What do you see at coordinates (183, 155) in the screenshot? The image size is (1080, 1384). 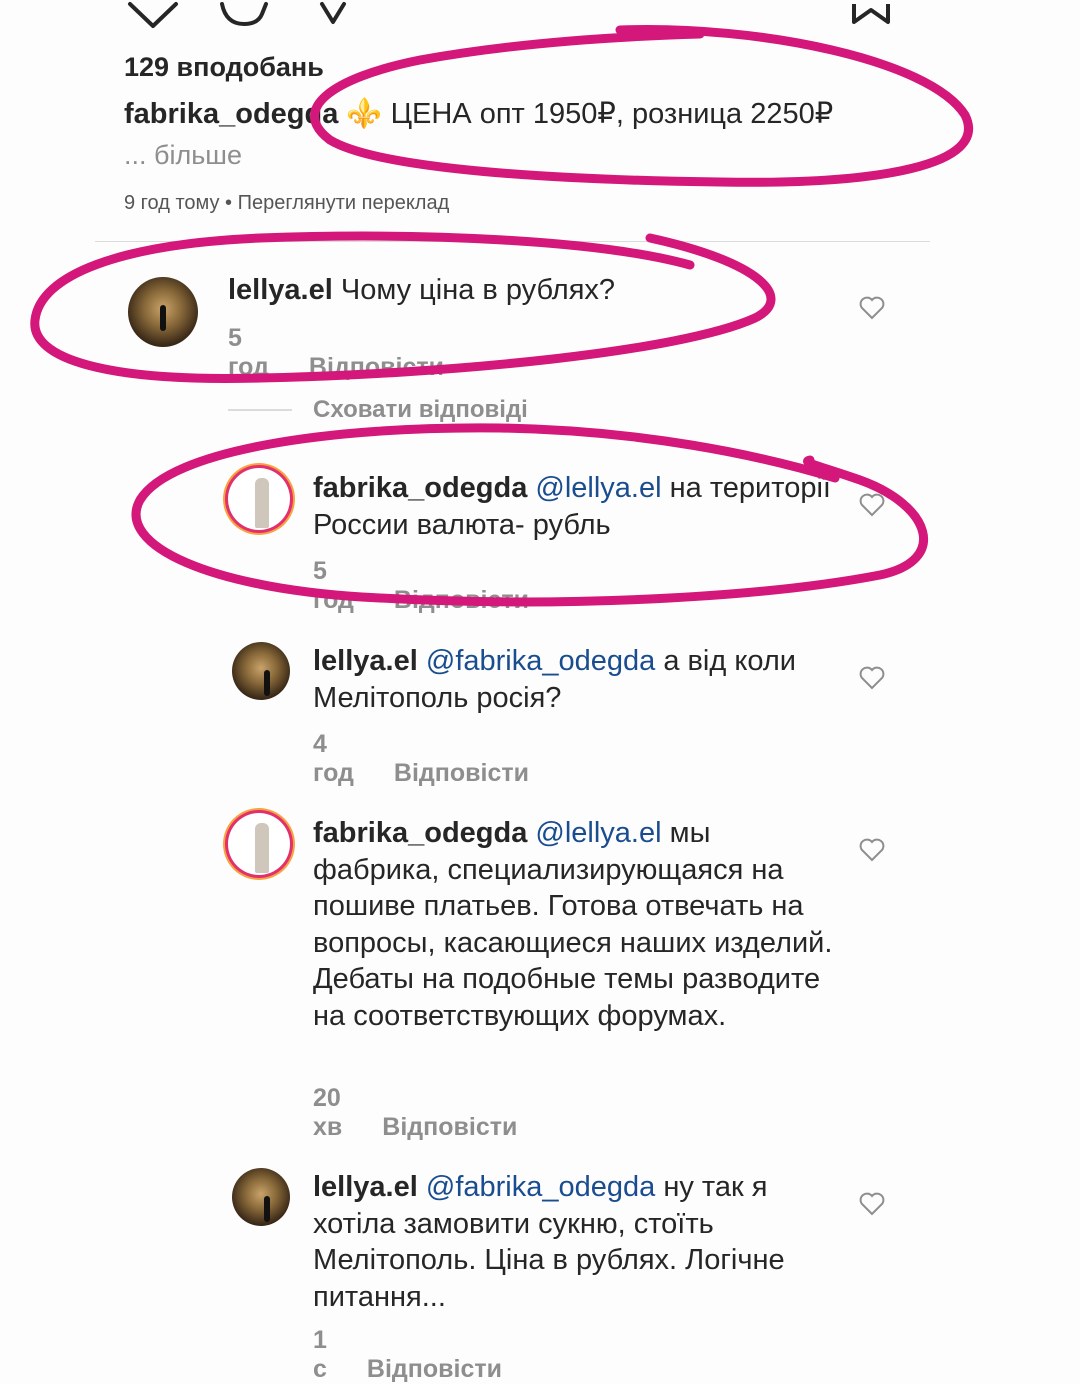 I see `more-link: ... більше` at bounding box center [183, 155].